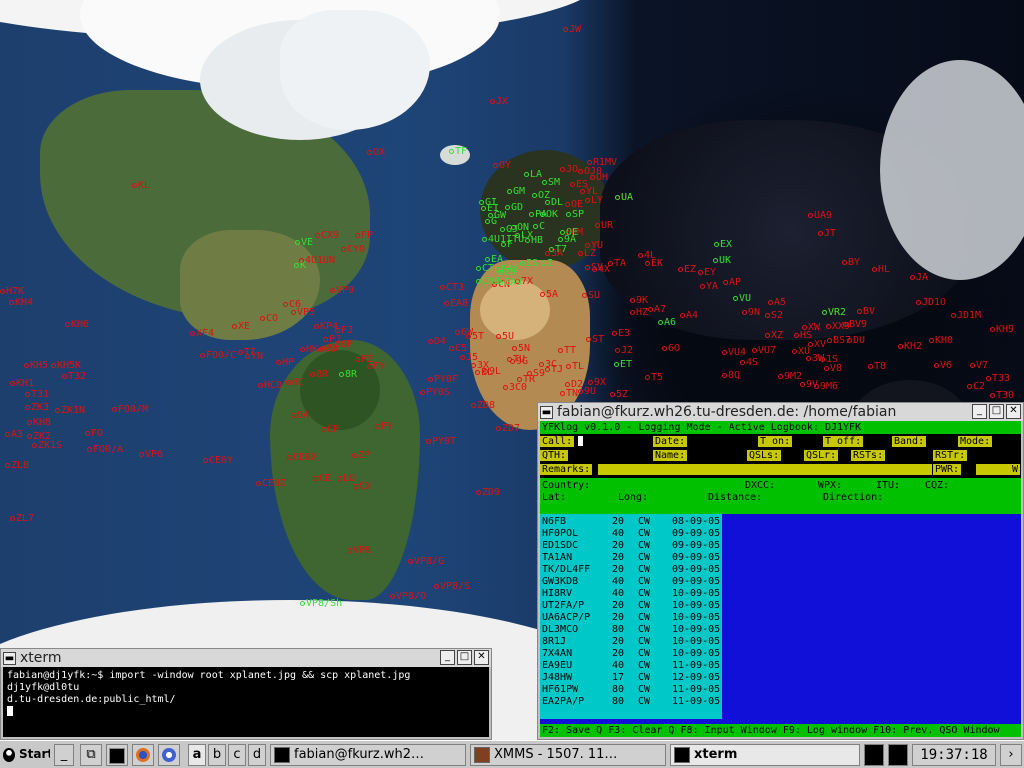  Describe the element at coordinates (300, 266) in the screenshot. I see `dx-spot-label: K` at that location.